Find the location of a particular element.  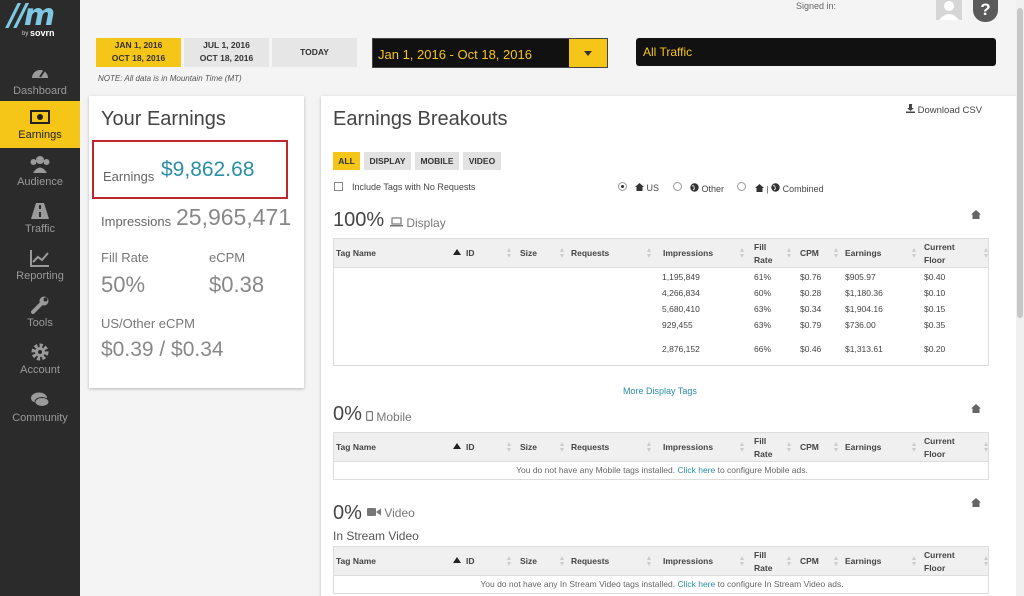

globe-icon is located at coordinates (694, 187).